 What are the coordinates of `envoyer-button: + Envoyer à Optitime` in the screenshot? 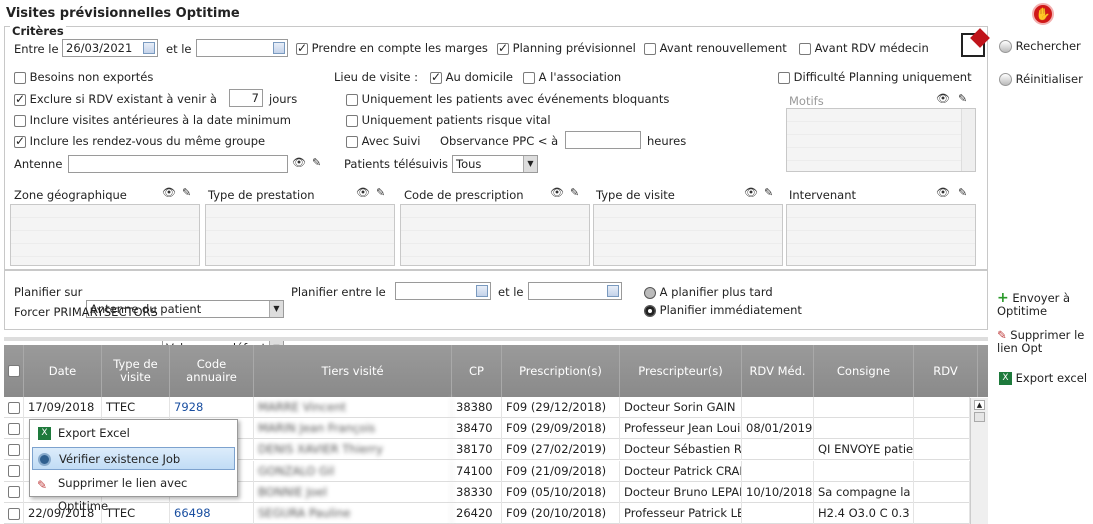 It's located at (1043, 304).